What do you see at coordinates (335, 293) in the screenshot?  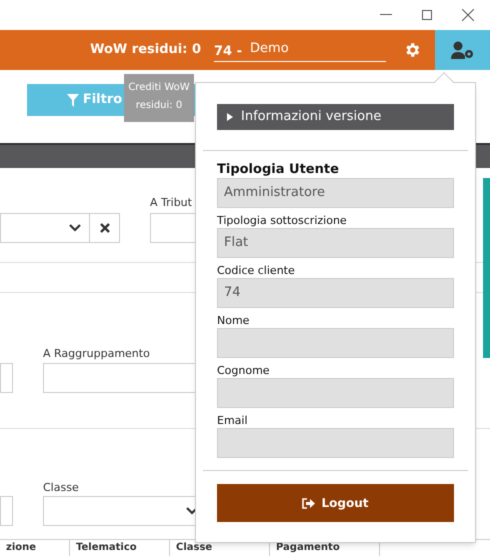 I see `readonly-field: 74` at bounding box center [335, 293].